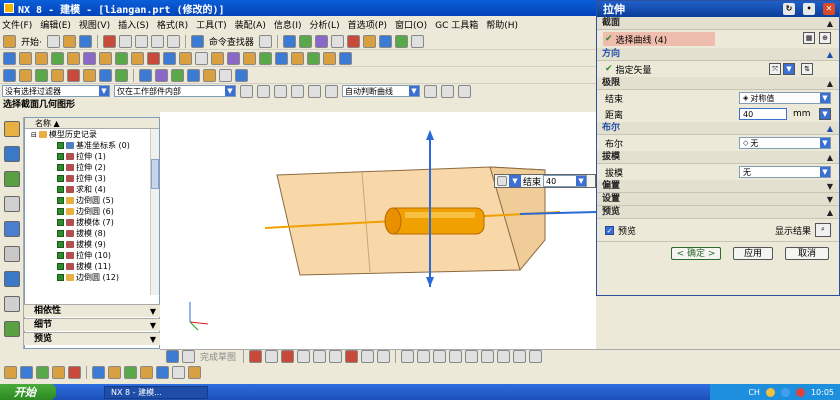 This screenshot has height=400, width=840. I want to click on layer-settings-icon, so click(26, 372).